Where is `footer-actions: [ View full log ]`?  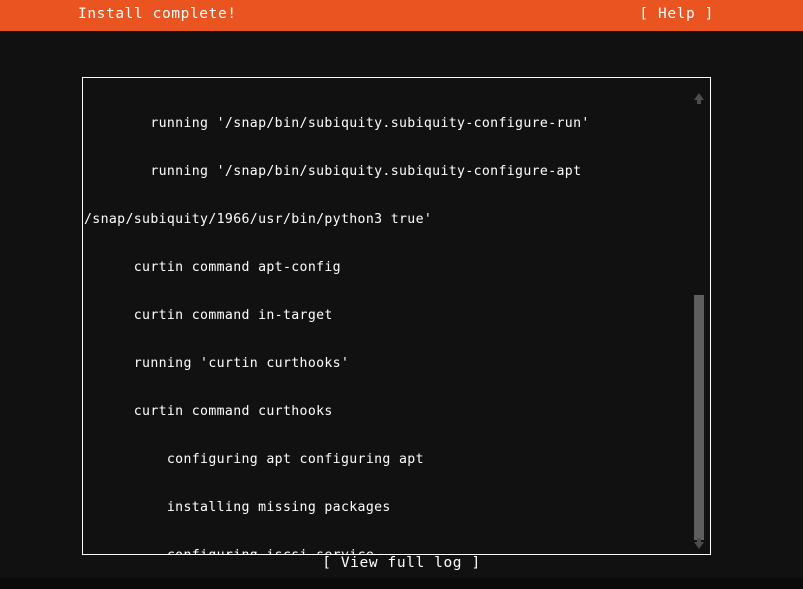 footer-actions: [ View full log ] is located at coordinates (401, 561).